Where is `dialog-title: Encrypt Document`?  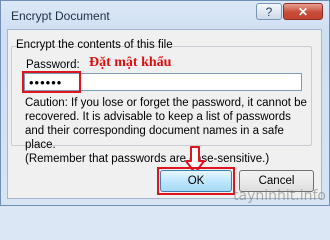 dialog-title: Encrypt Document is located at coordinates (60, 16).